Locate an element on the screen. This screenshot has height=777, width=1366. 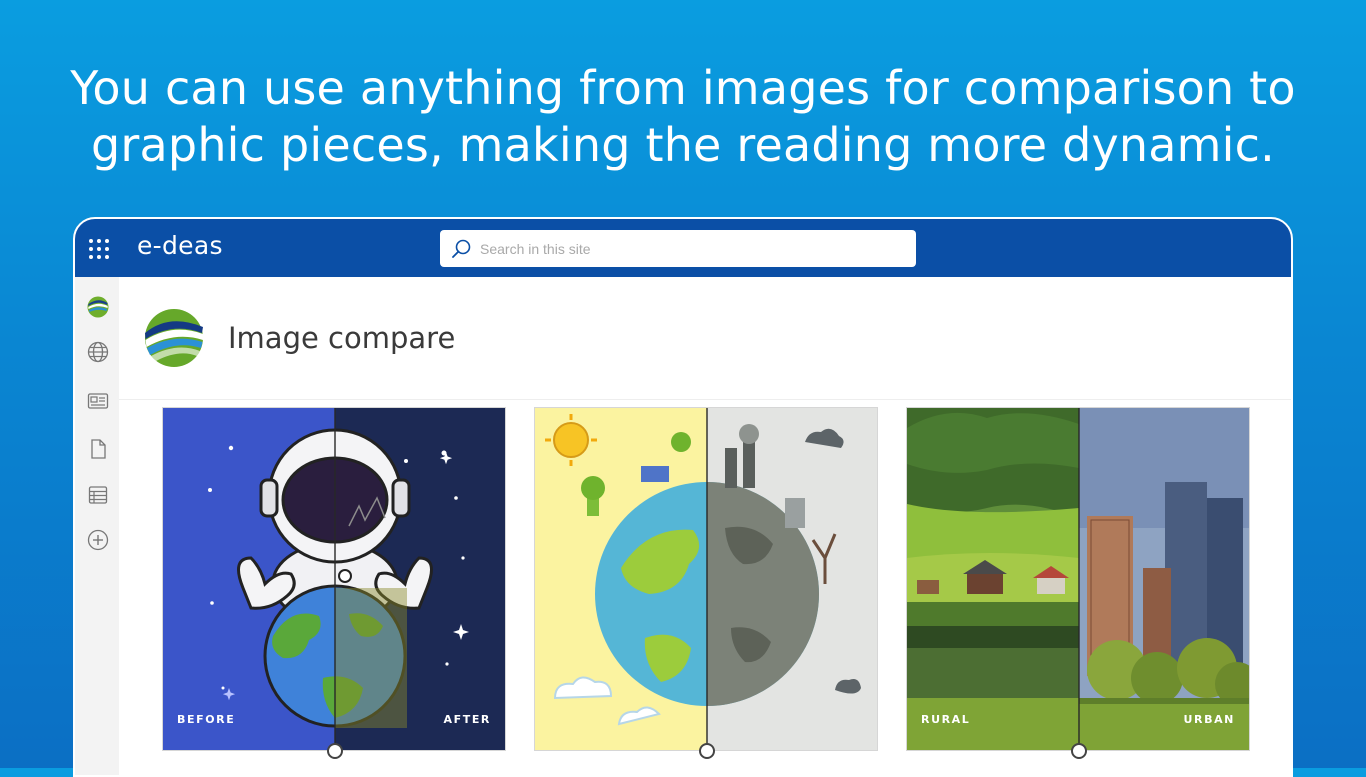
search-box is located at coordinates (678, 248).